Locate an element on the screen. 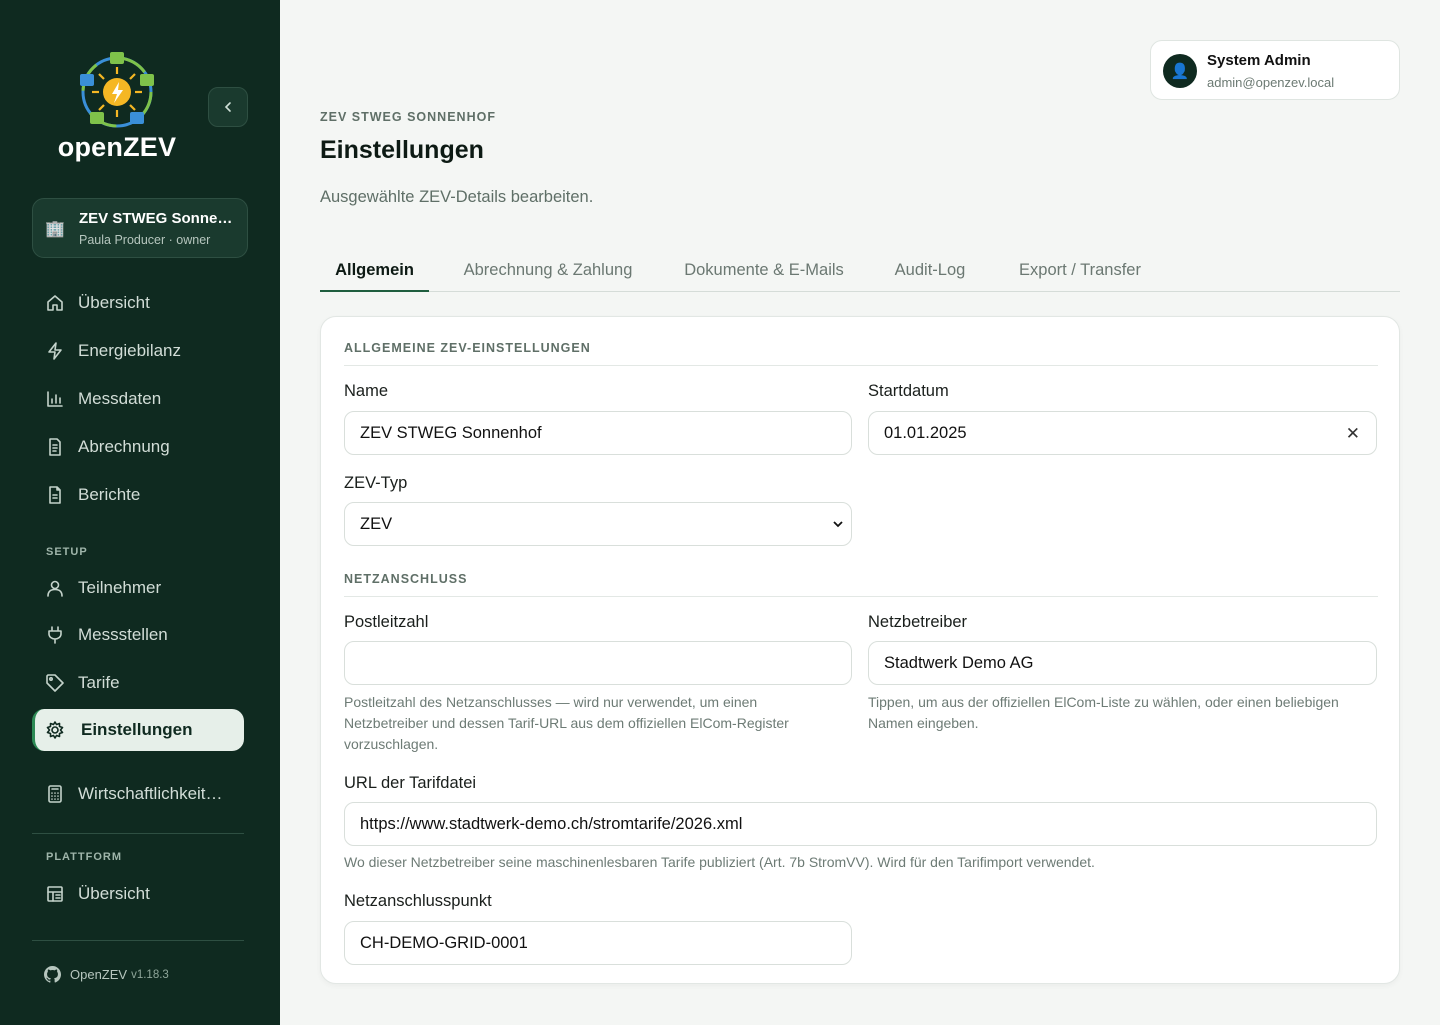 The image size is (1440, 1025). settings-icon is located at coordinates (55, 730).